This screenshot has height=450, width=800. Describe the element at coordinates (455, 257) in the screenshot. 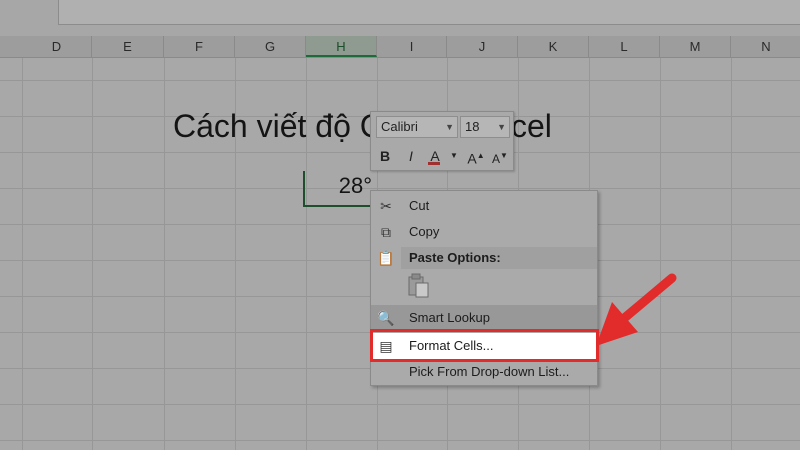

I see `paste-options-label: Paste Options:` at that location.